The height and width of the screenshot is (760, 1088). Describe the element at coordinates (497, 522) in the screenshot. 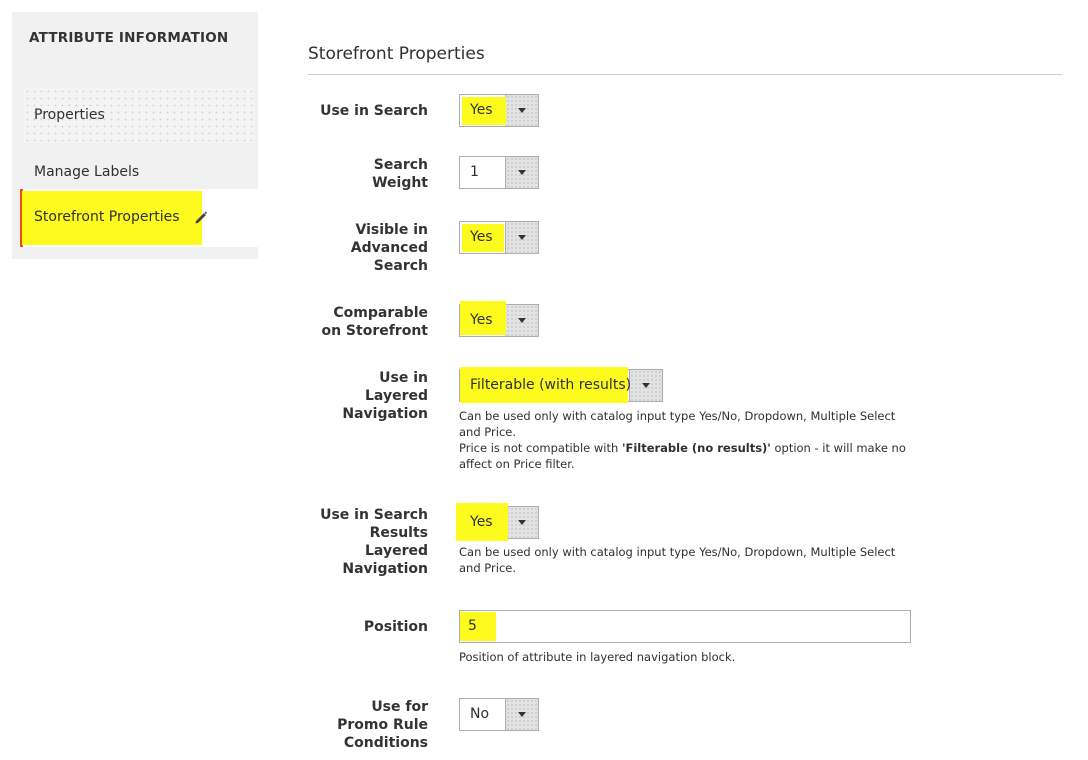

I see `search-results-layered-select: Yes` at that location.